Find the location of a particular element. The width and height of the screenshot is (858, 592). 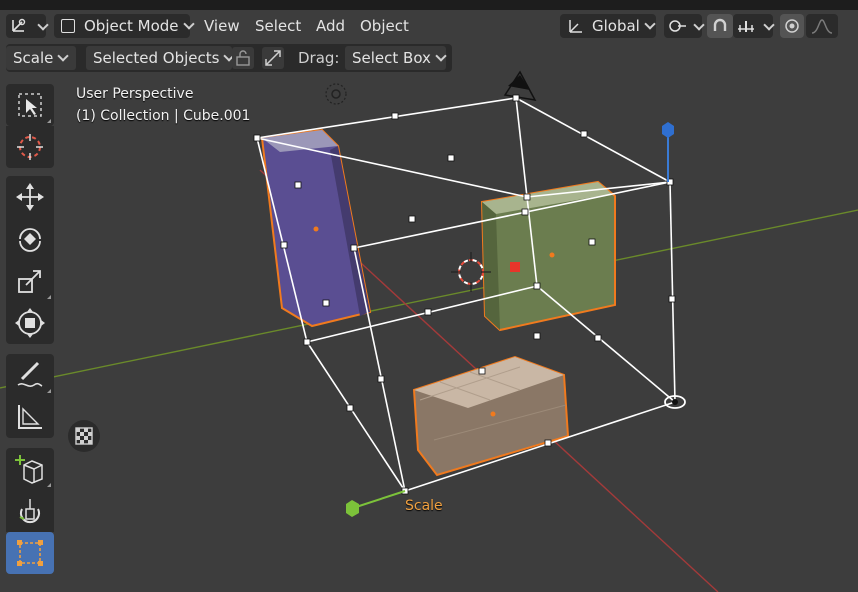

checker-grid-icon is located at coordinates (84, 436).